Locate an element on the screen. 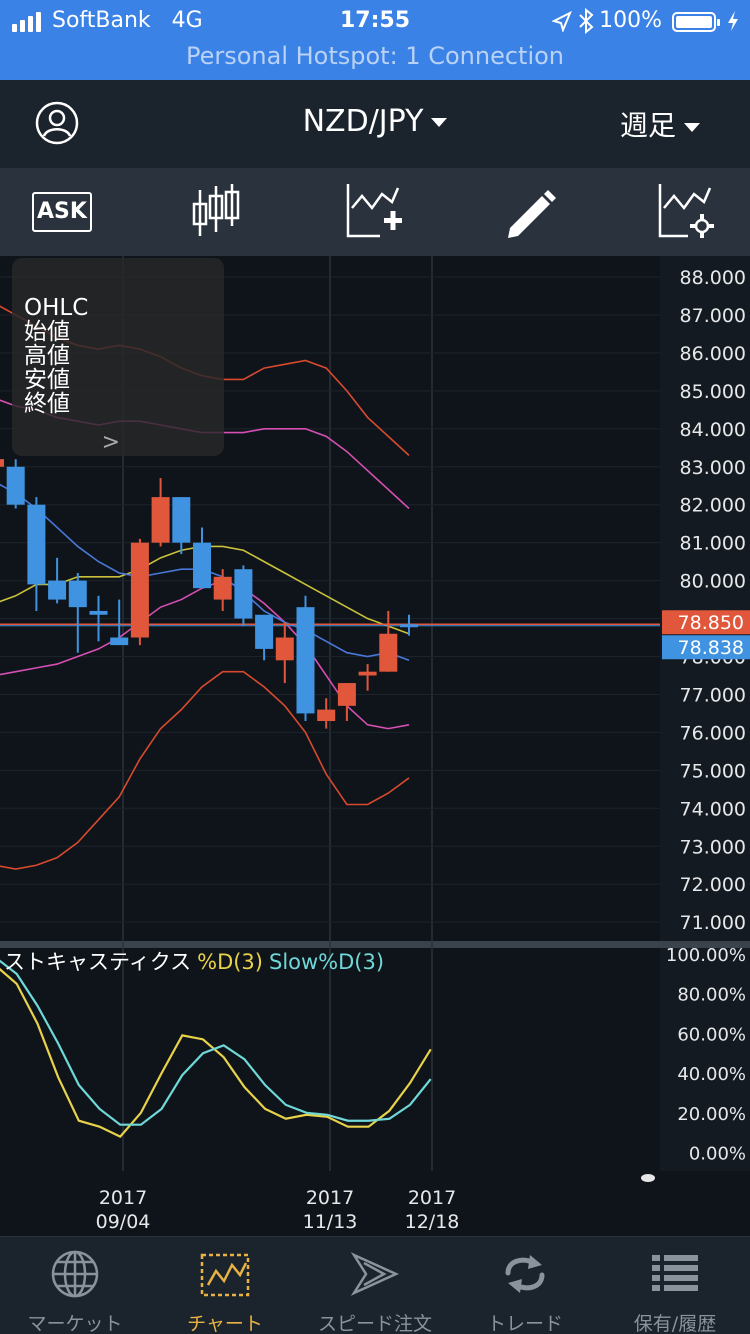 This screenshot has width=750, height=1334. price-tick-label: 83.000 is located at coordinates (713, 468).